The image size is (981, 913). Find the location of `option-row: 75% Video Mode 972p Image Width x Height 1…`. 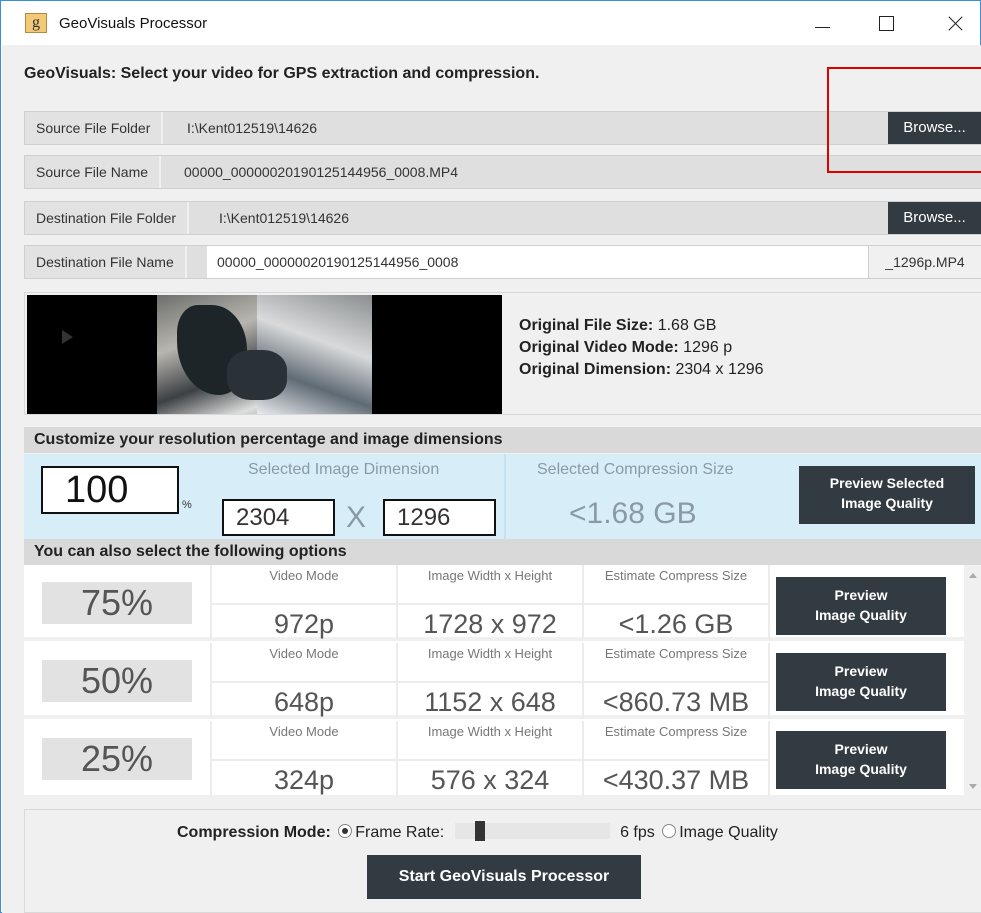

option-row: 75% Video Mode 972p Image Width x Height 1… is located at coordinates (502, 603).